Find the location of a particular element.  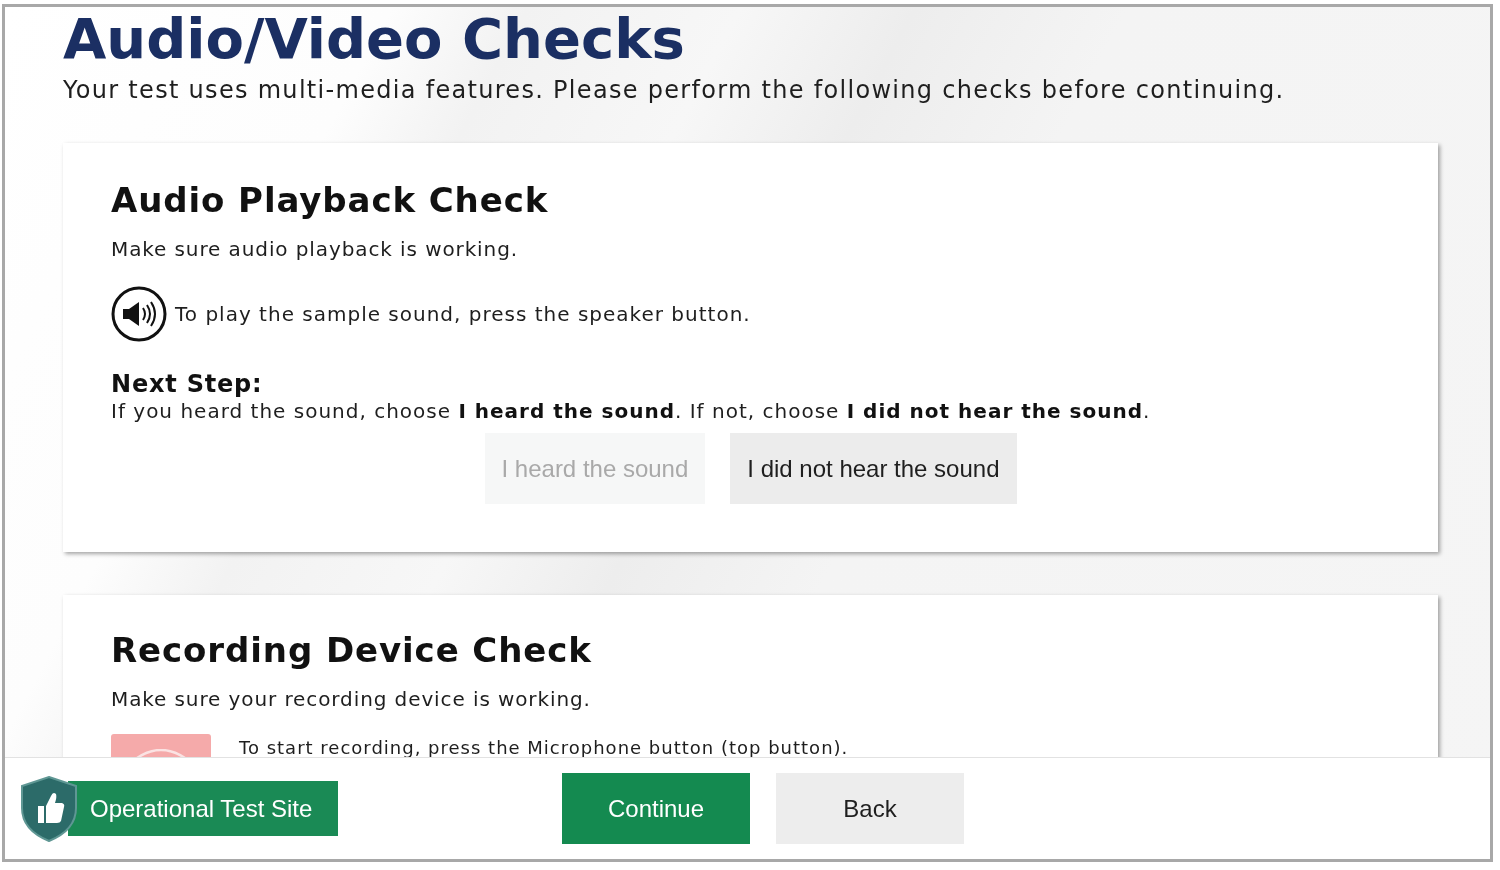

continue-button: Continue is located at coordinates (656, 808).